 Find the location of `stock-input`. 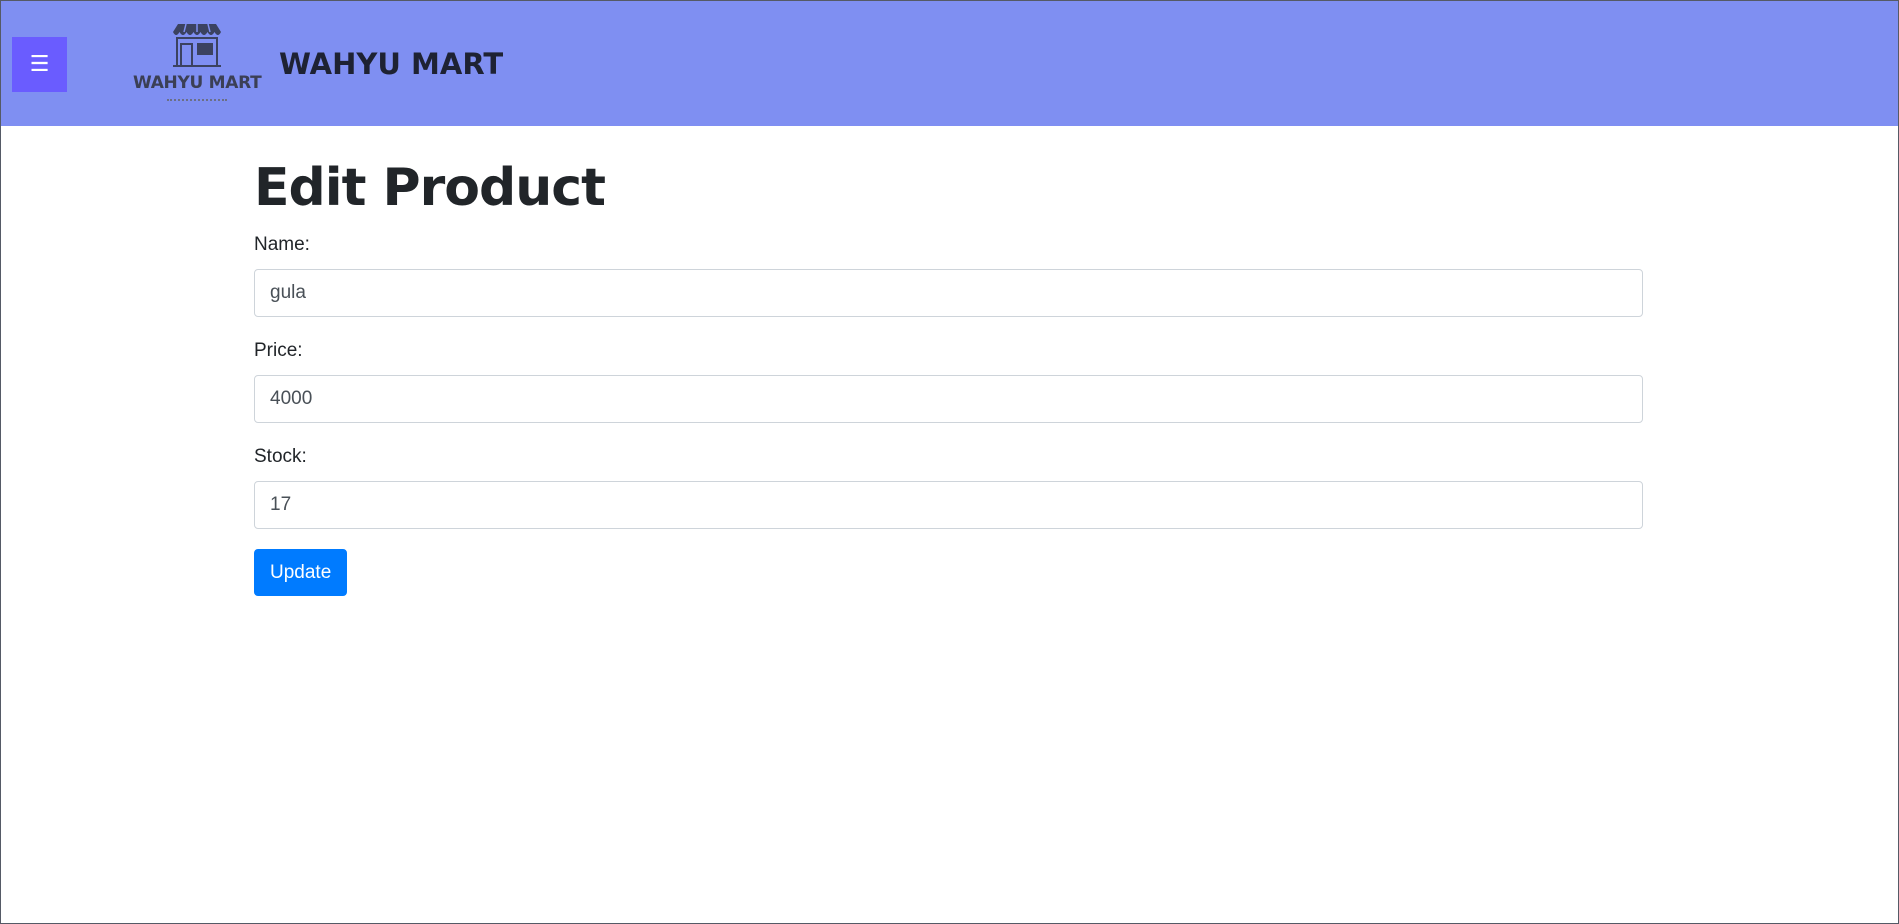

stock-input is located at coordinates (948, 505).